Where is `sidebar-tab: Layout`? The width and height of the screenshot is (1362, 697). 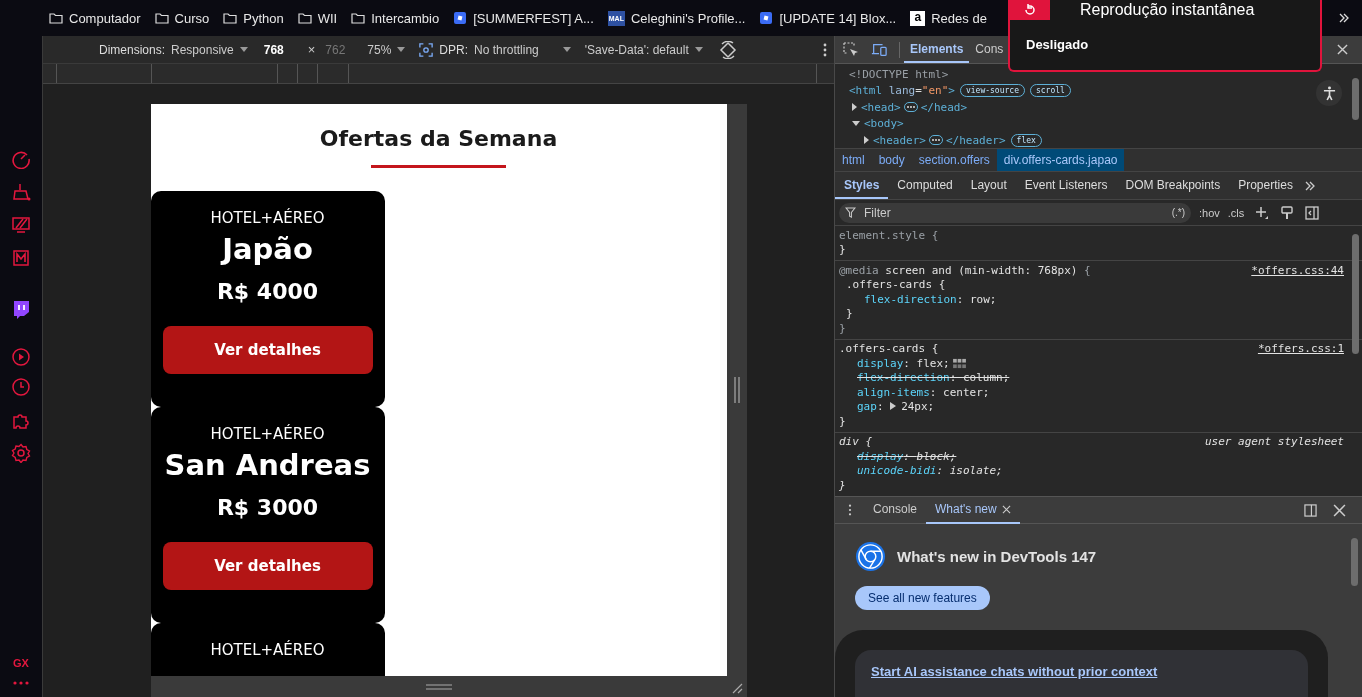 sidebar-tab: Layout is located at coordinates (988, 185).